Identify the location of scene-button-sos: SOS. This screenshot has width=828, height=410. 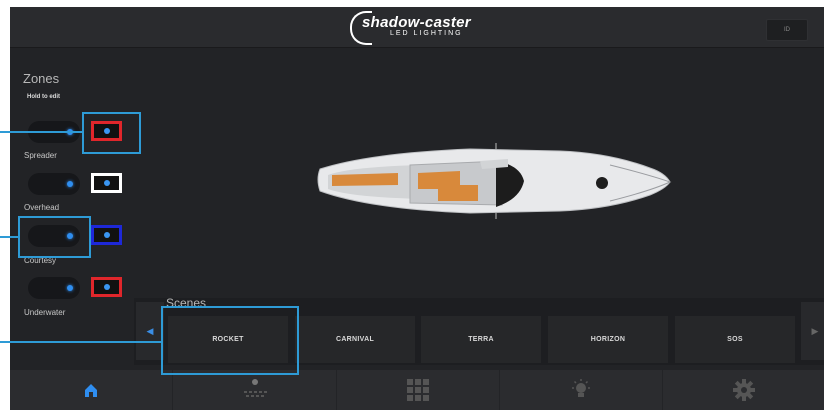
(735, 339).